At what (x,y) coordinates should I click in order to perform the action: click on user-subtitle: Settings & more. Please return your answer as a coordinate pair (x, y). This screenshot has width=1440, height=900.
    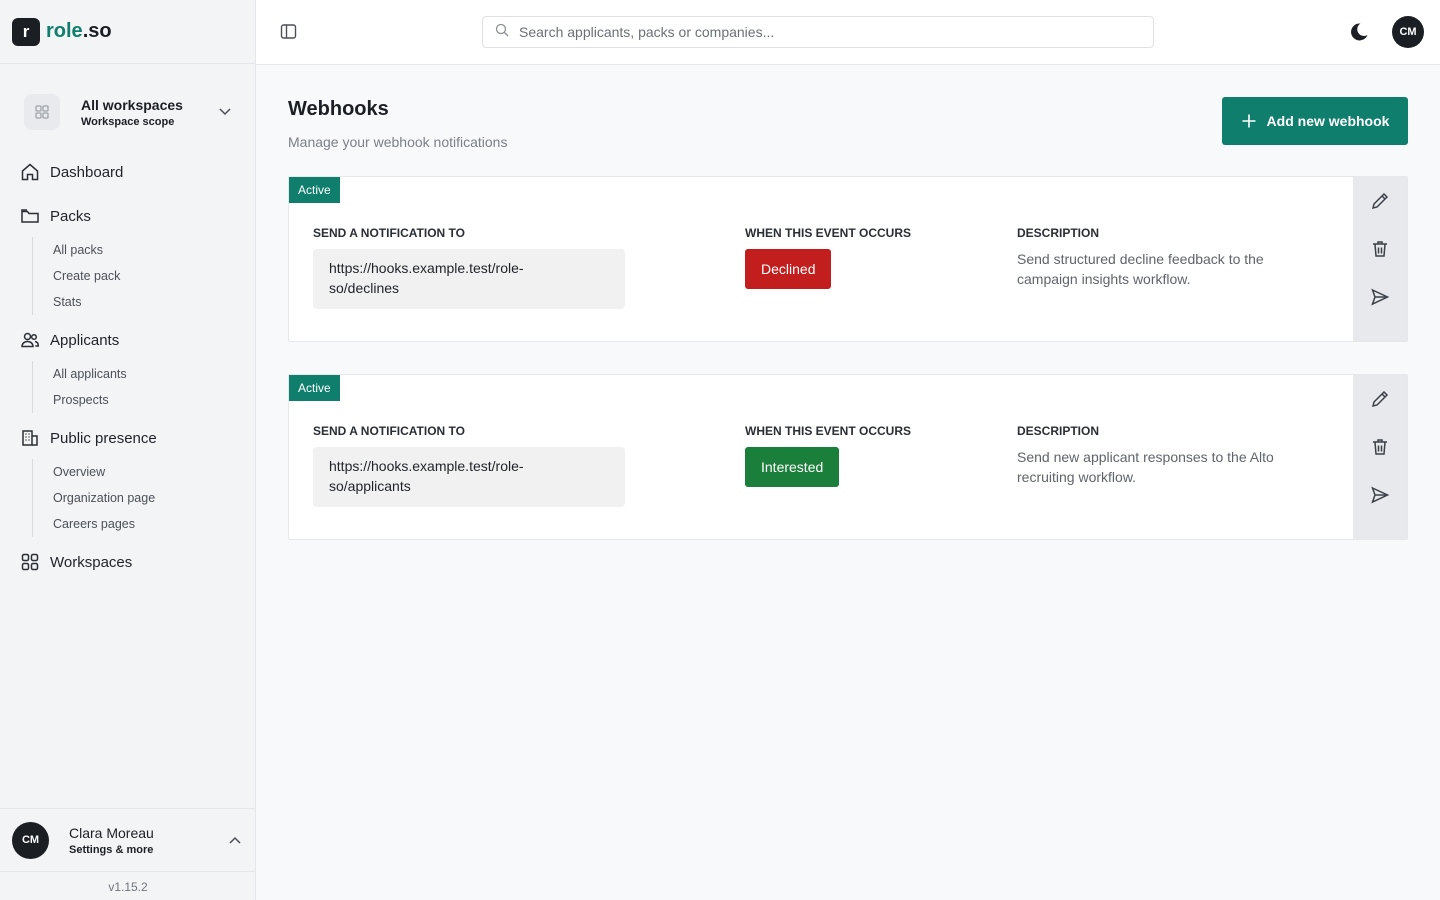
    Looking at the image, I should click on (111, 849).